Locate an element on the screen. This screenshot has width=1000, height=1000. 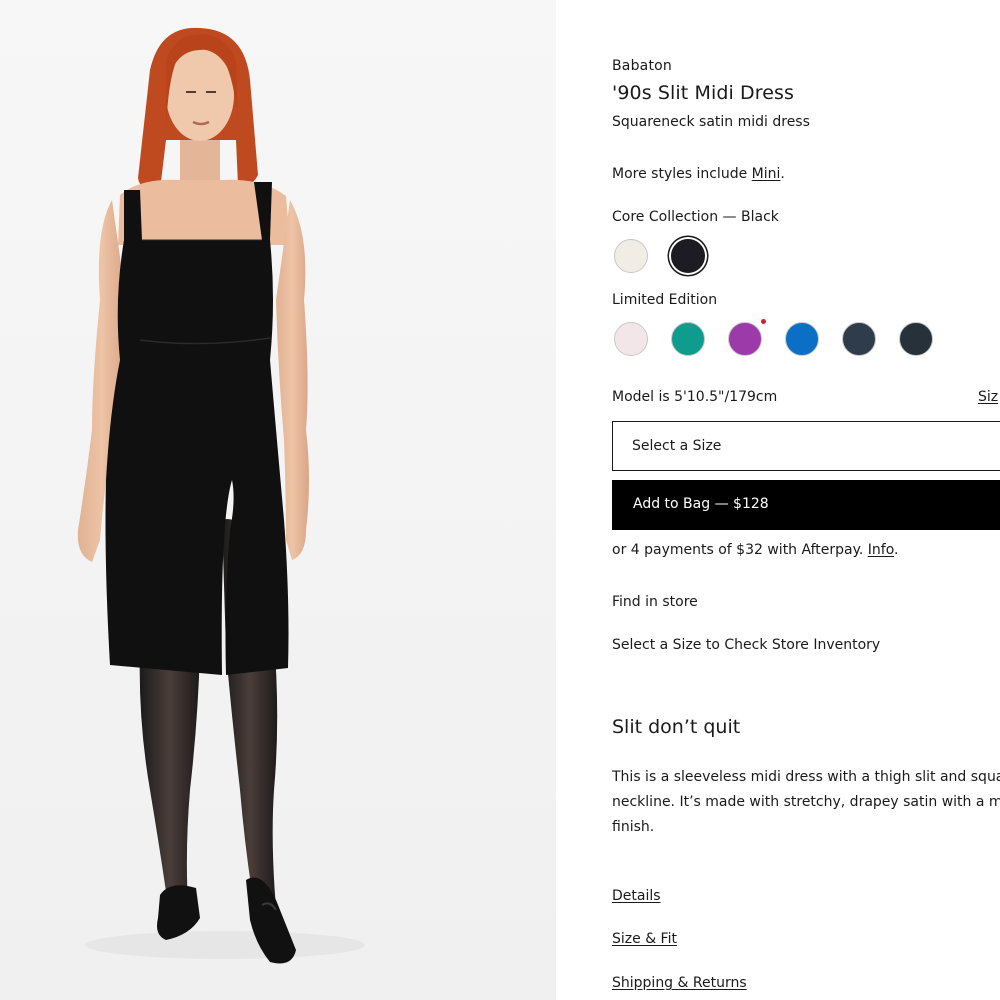
add-to-bag-button: Add to Bag — $128 is located at coordinates (806, 505).